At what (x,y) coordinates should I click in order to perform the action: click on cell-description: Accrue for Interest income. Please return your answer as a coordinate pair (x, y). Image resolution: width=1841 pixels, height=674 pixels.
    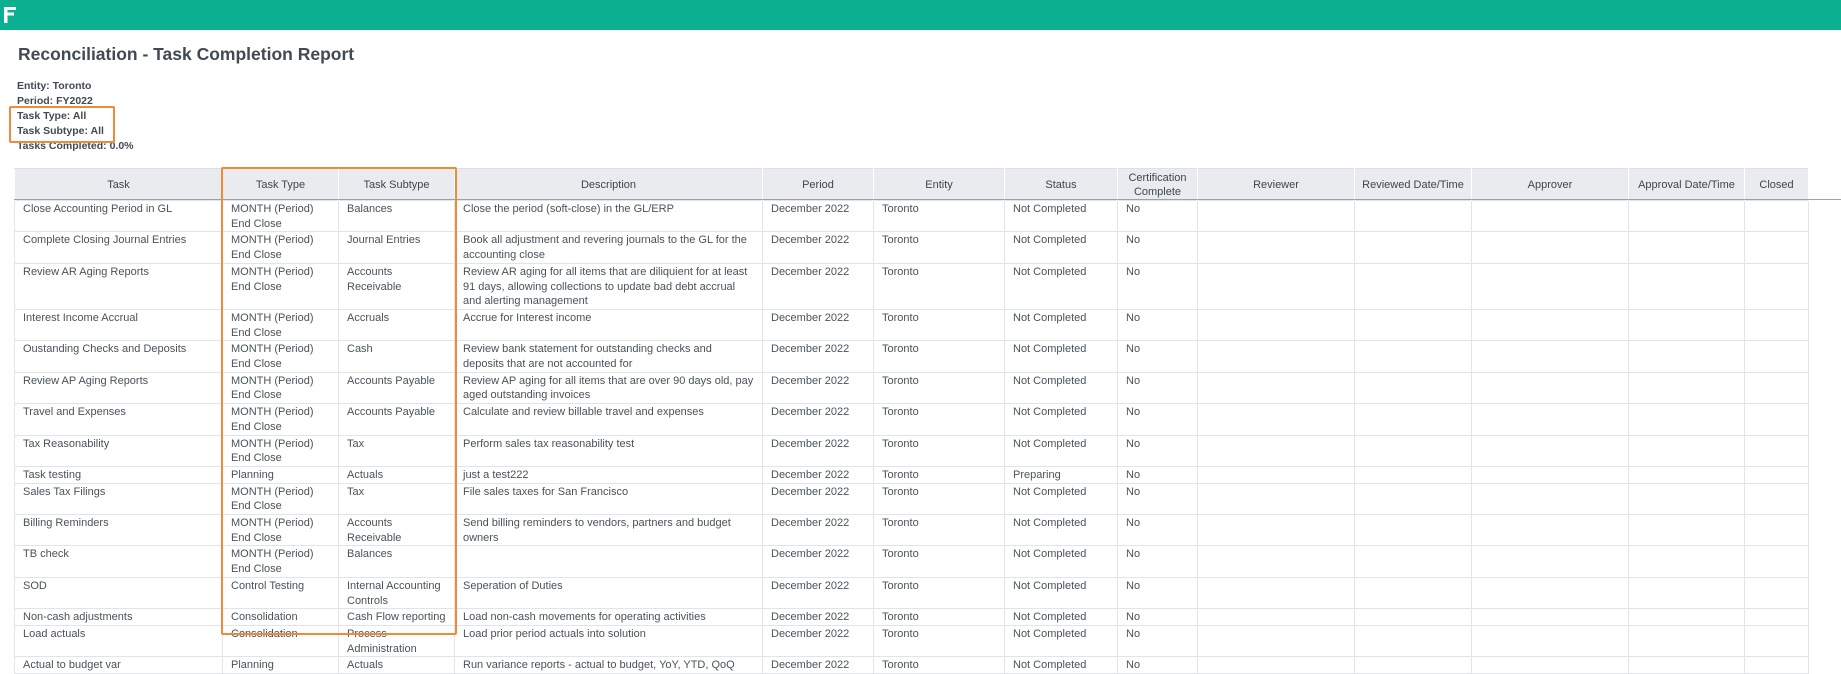
    Looking at the image, I should click on (608, 325).